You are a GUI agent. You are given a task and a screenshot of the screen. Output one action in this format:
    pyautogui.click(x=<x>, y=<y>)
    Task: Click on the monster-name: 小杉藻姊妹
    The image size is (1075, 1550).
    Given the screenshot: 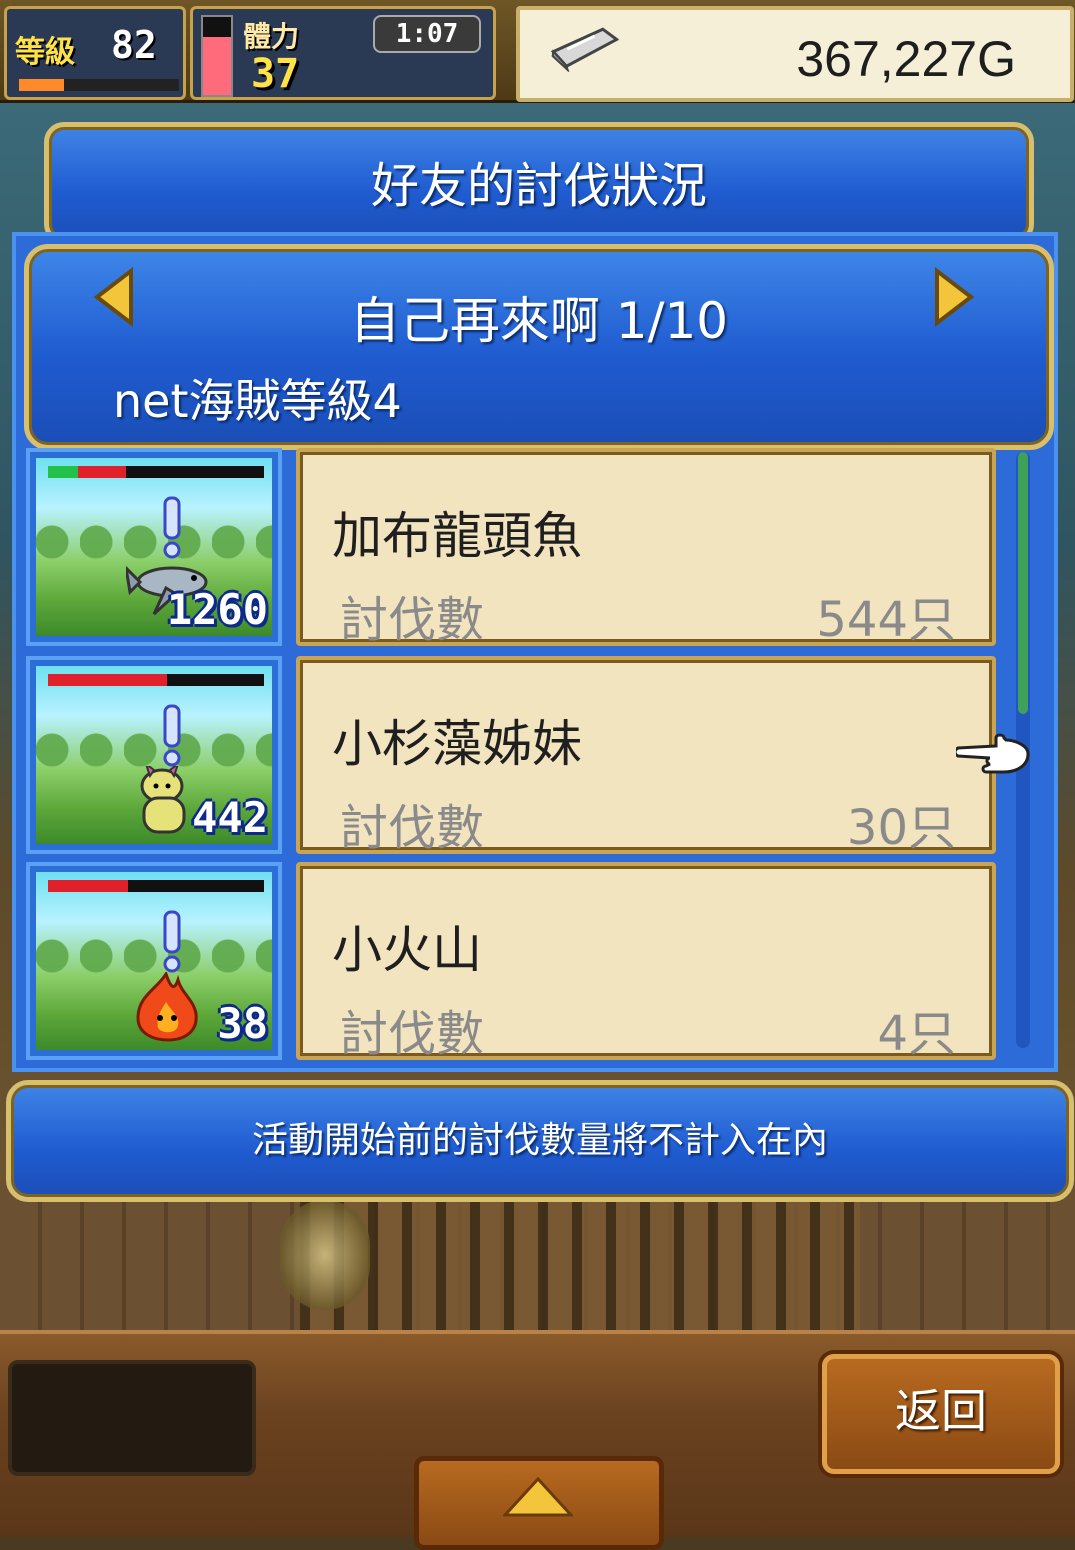 What is the action you would take?
    pyautogui.click(x=457, y=744)
    